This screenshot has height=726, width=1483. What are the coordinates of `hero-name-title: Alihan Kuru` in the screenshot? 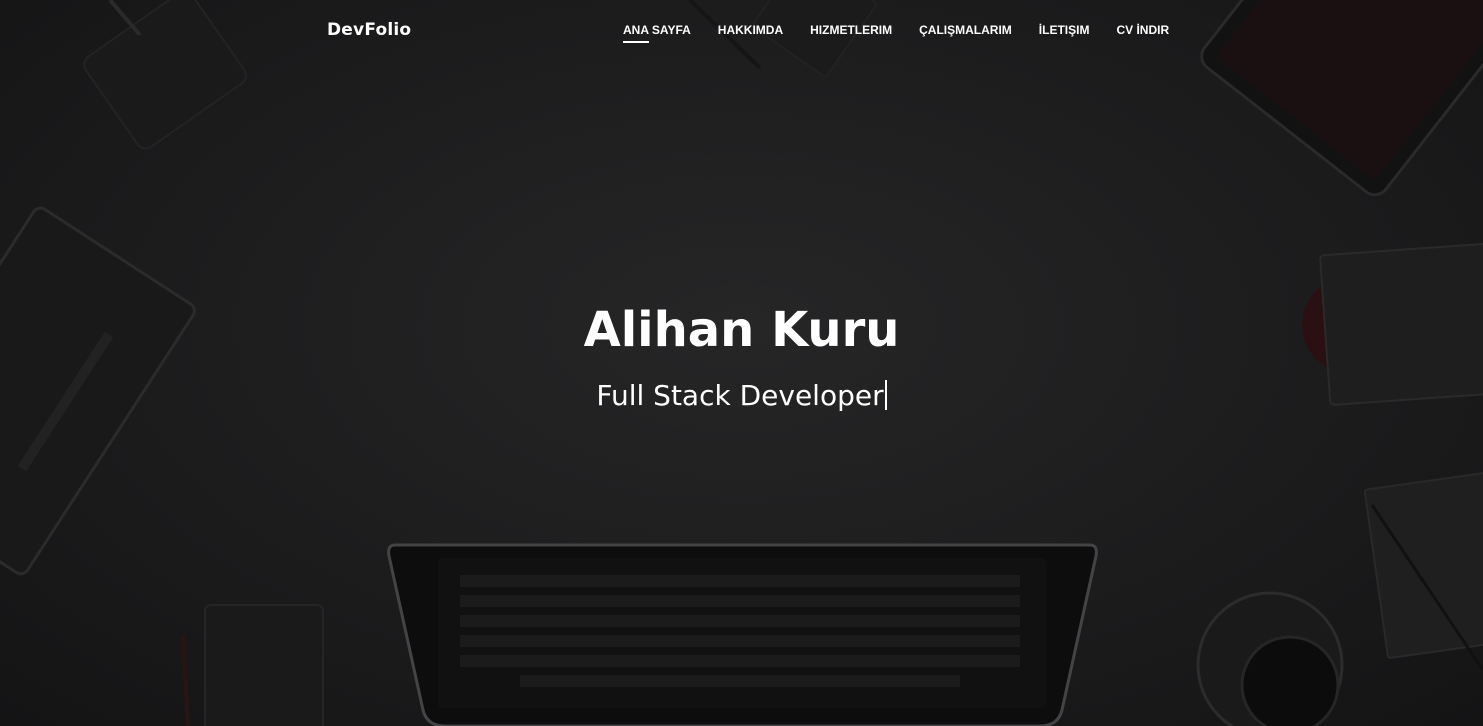 It's located at (741, 330).